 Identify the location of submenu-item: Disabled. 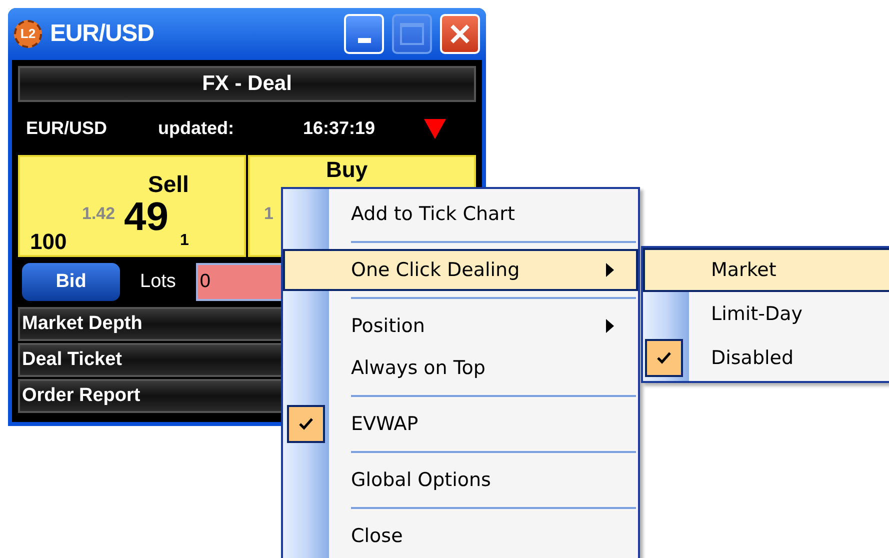
(766, 358).